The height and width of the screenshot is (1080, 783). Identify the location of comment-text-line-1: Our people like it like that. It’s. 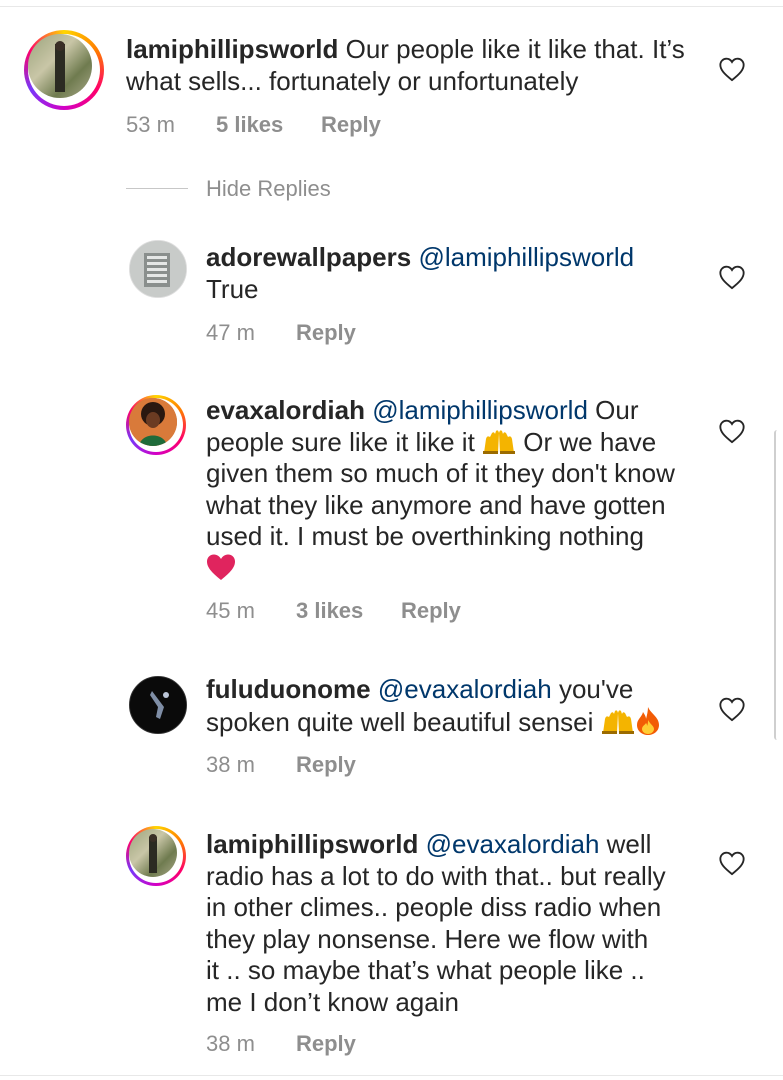
(515, 49).